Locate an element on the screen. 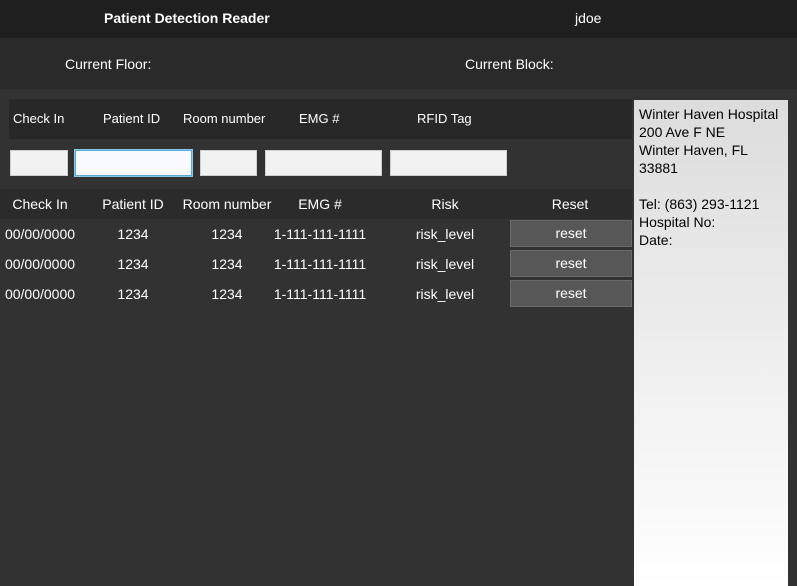  filter-label-rfid-tag: RFID Tag is located at coordinates (444, 118).